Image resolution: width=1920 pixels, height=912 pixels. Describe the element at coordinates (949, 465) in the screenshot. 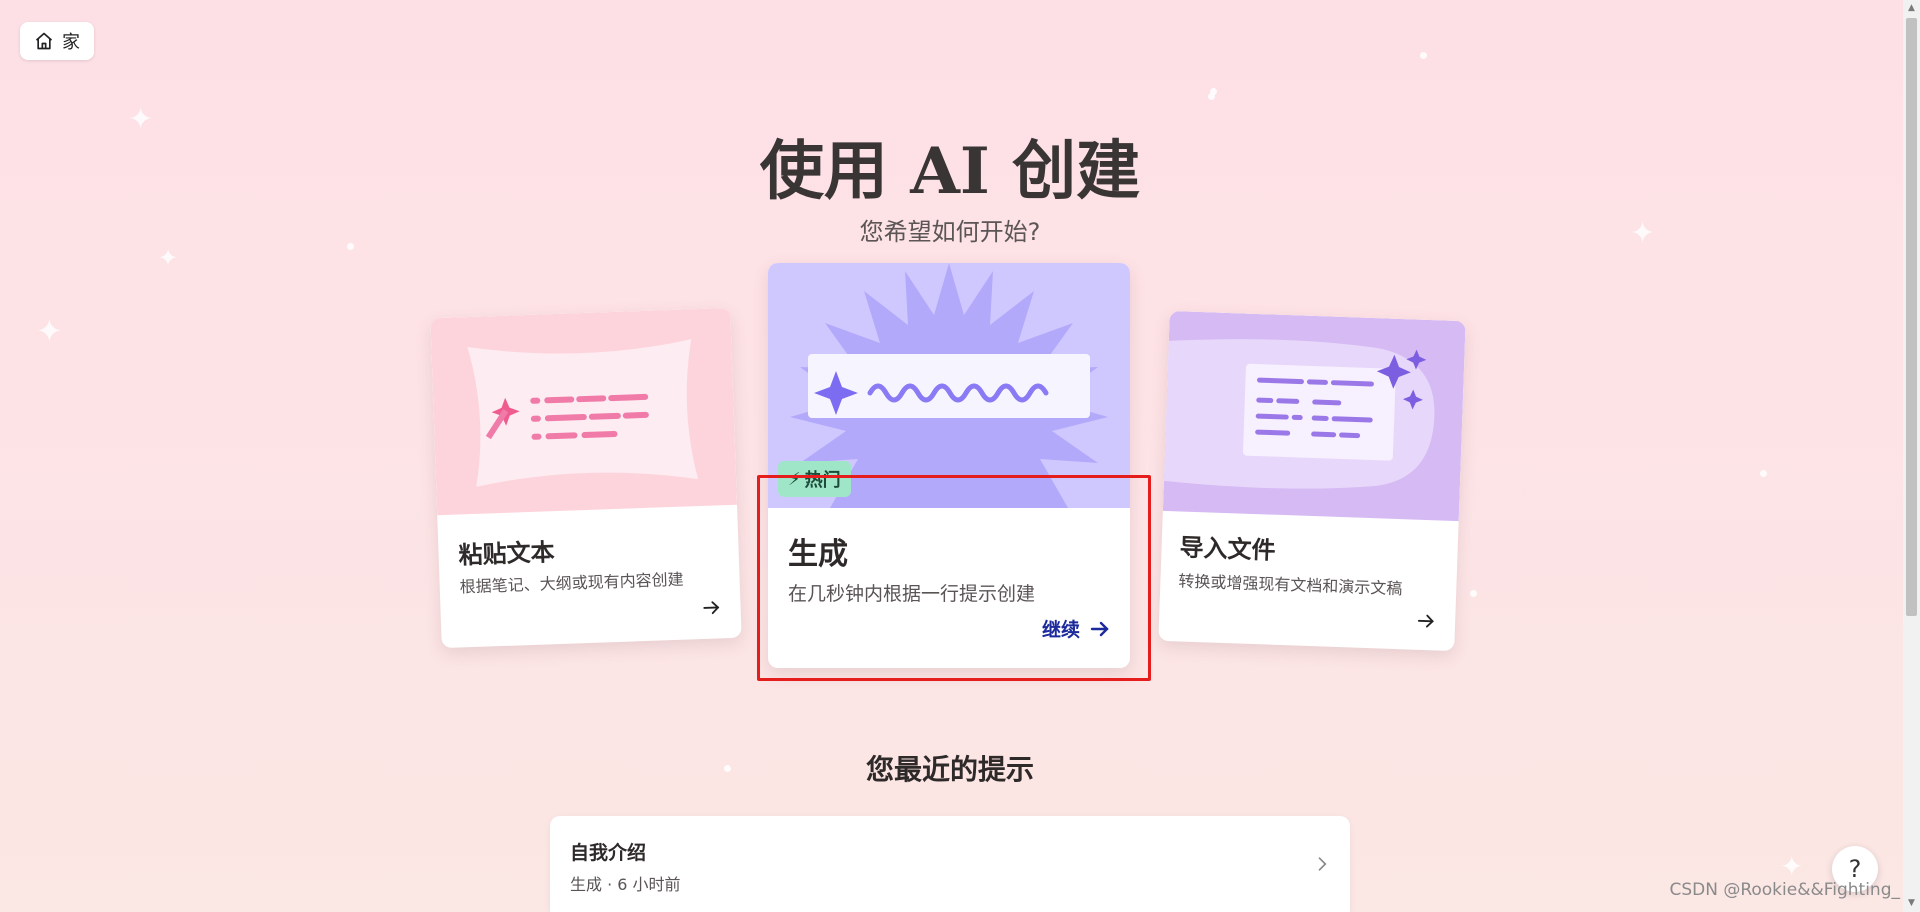

I see `generate-card: ⚡ 热门 生成 在几秒钟内根据一行提示创建 继续` at that location.